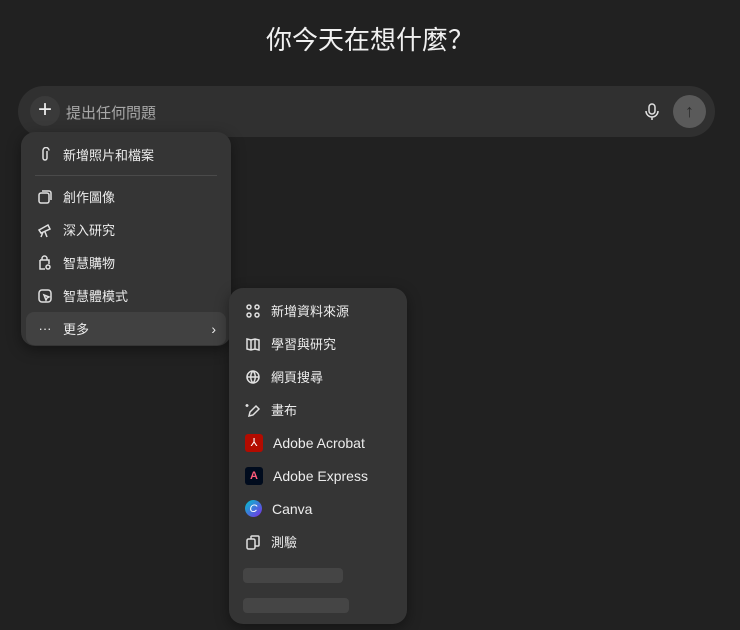 The width and height of the screenshot is (740, 630). I want to click on prompt-input: 提出任何問題, so click(111, 112).